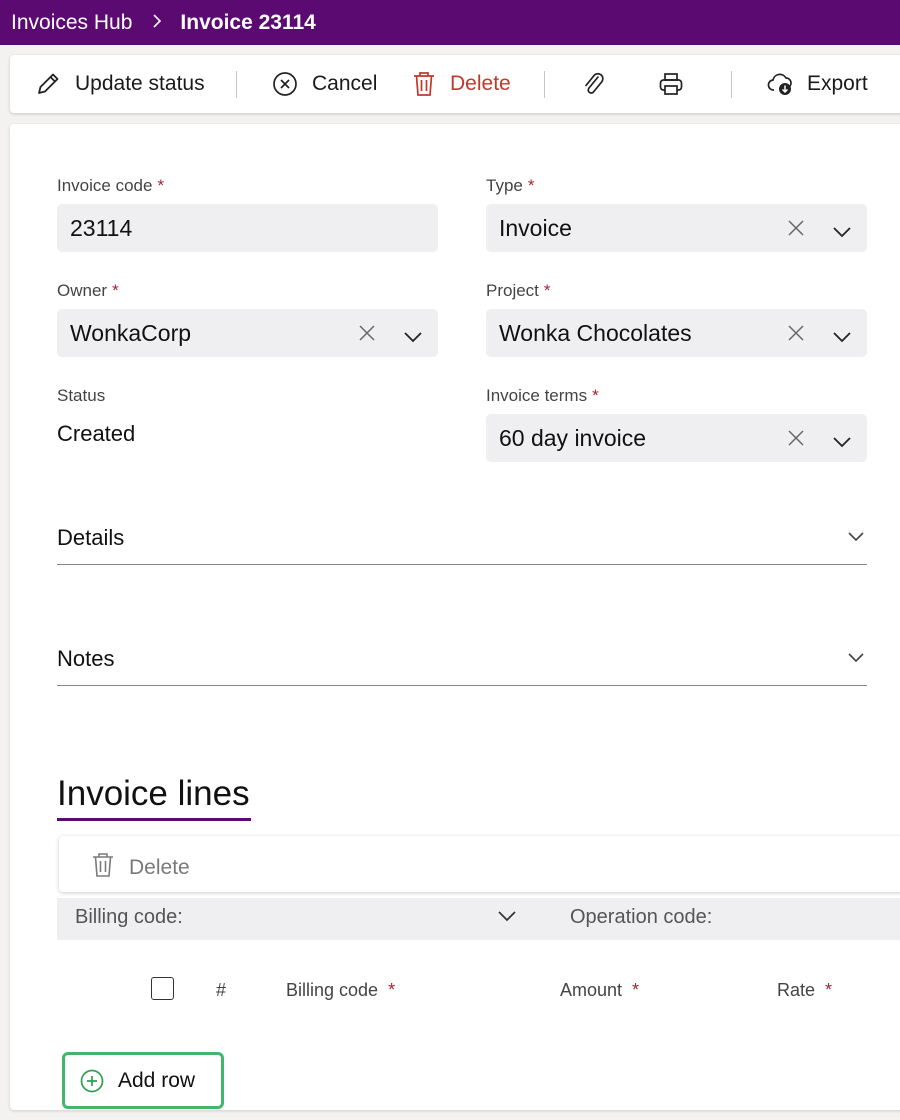  Describe the element at coordinates (462, 666) in the screenshot. I see `notes-section-header: Notes` at that location.